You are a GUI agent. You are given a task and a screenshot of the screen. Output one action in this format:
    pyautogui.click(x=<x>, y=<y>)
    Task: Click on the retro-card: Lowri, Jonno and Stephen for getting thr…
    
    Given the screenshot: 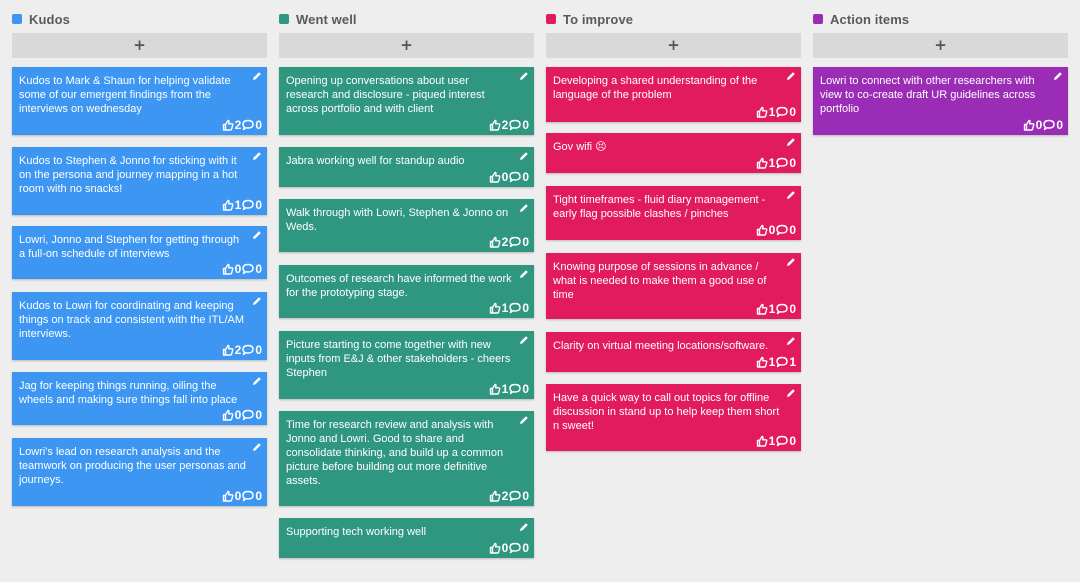 What is the action you would take?
    pyautogui.click(x=139, y=252)
    